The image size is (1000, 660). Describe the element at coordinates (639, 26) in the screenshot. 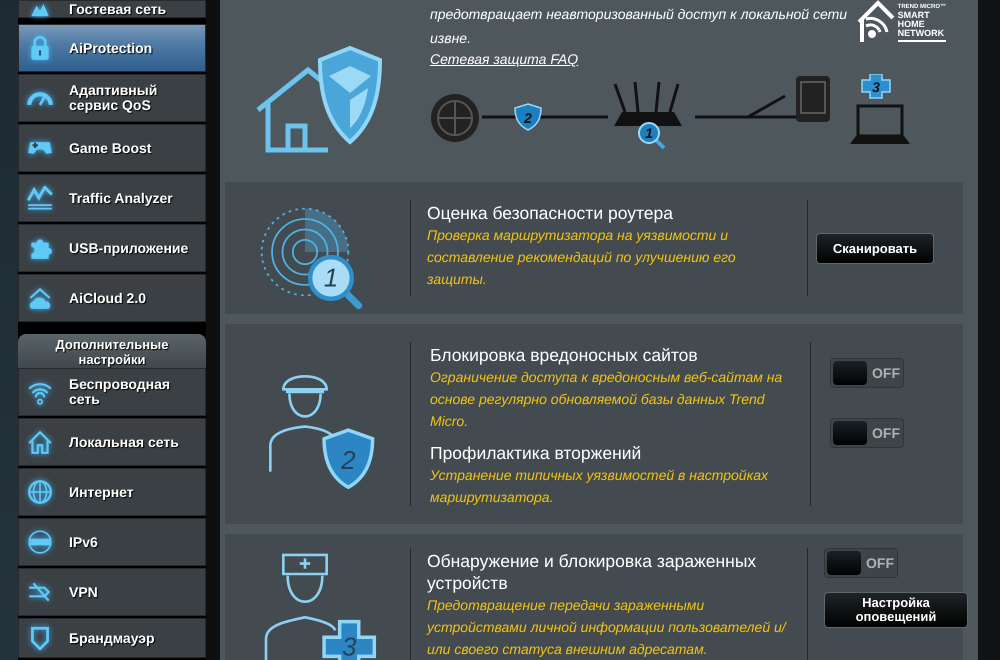

I see `description-text: предотвращает неавторизованный доступ к локальной сети извне.` at that location.